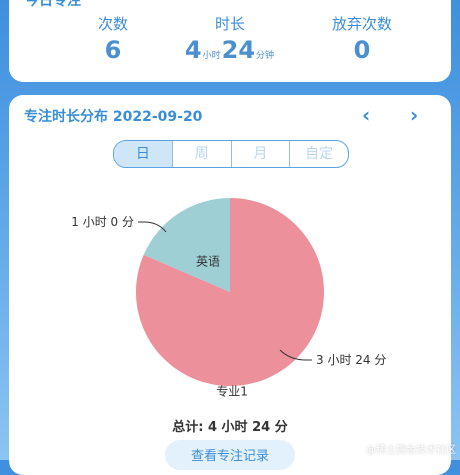  What do you see at coordinates (411, 450) in the screenshot?
I see `watermark: @稀土掘金技术社区` at bounding box center [411, 450].